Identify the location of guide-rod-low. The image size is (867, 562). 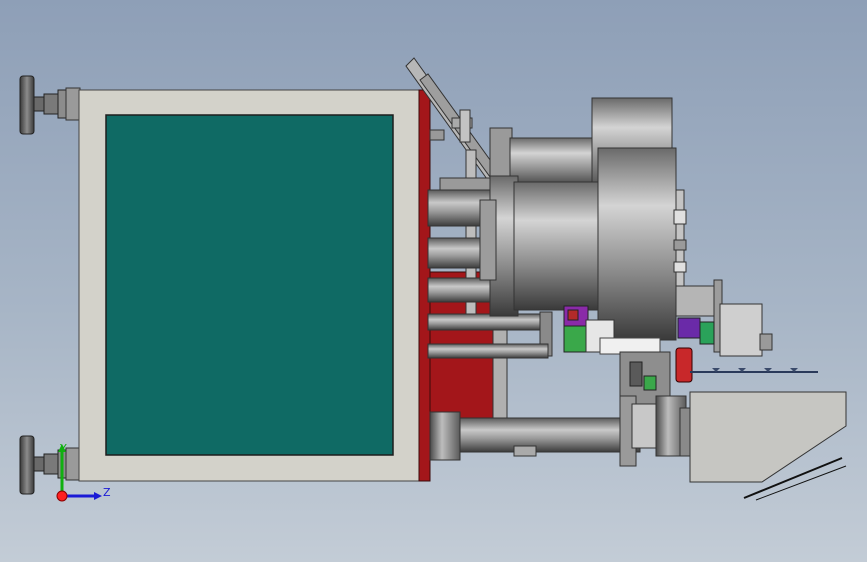
(463, 290).